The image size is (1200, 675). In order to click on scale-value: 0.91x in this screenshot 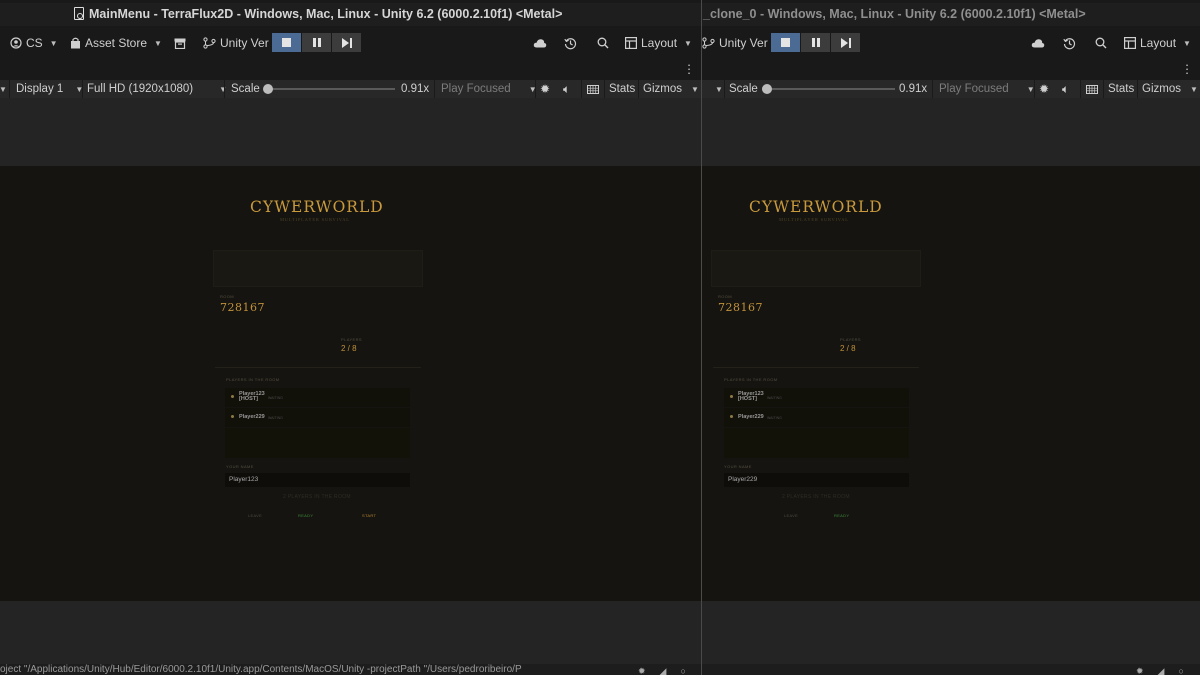, I will do `click(913, 89)`.